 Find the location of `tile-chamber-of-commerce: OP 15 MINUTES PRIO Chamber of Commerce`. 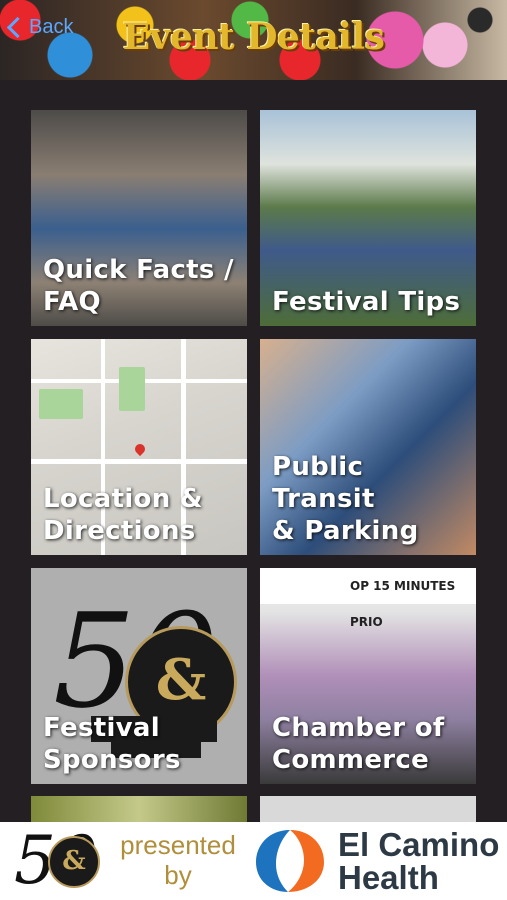

tile-chamber-of-commerce: OP 15 MINUTES PRIO Chamber of Commerce is located at coordinates (368, 676).